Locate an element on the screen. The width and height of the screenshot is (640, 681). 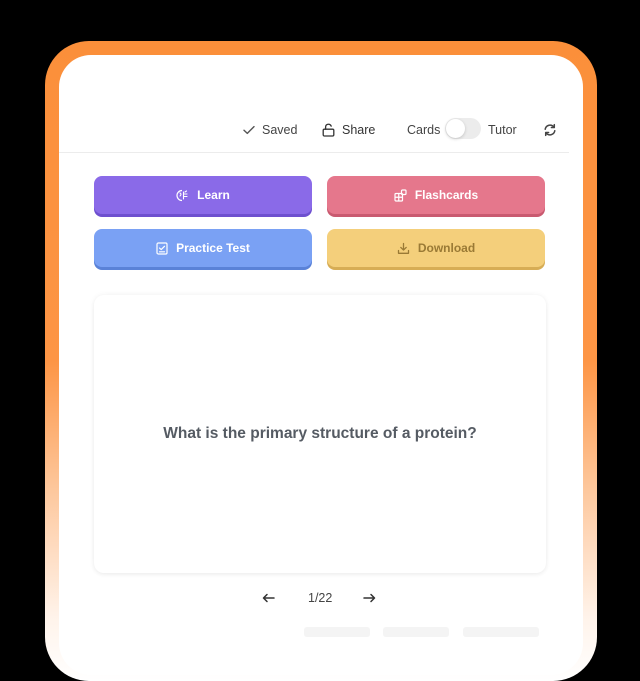
refresh-icon is located at coordinates (550, 130).